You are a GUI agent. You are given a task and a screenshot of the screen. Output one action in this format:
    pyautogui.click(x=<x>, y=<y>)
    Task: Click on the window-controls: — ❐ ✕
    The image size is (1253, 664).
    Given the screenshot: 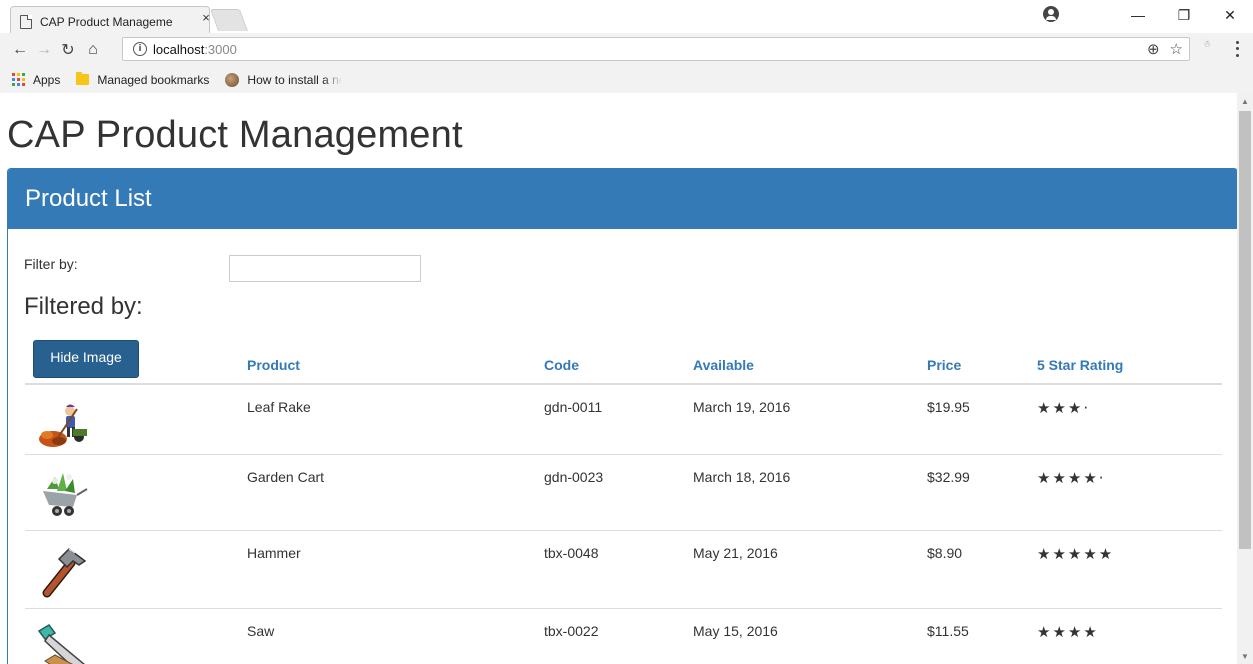 What is the action you would take?
    pyautogui.click(x=1184, y=15)
    